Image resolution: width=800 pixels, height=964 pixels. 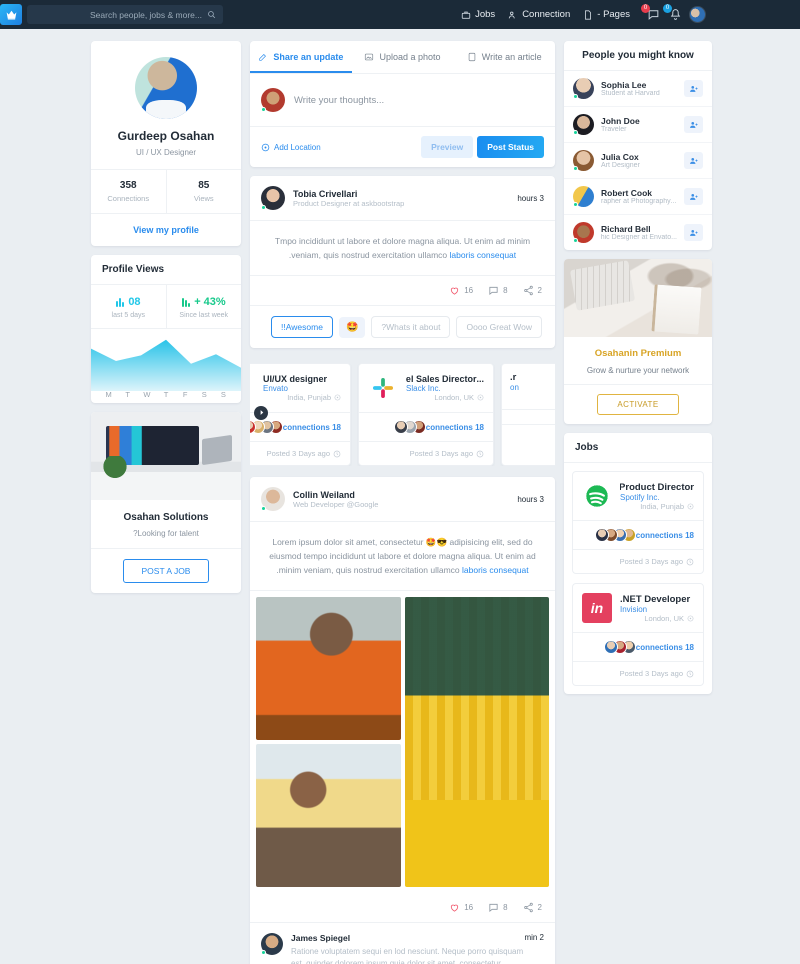 I want to click on app-logo, so click(x=11, y=14).